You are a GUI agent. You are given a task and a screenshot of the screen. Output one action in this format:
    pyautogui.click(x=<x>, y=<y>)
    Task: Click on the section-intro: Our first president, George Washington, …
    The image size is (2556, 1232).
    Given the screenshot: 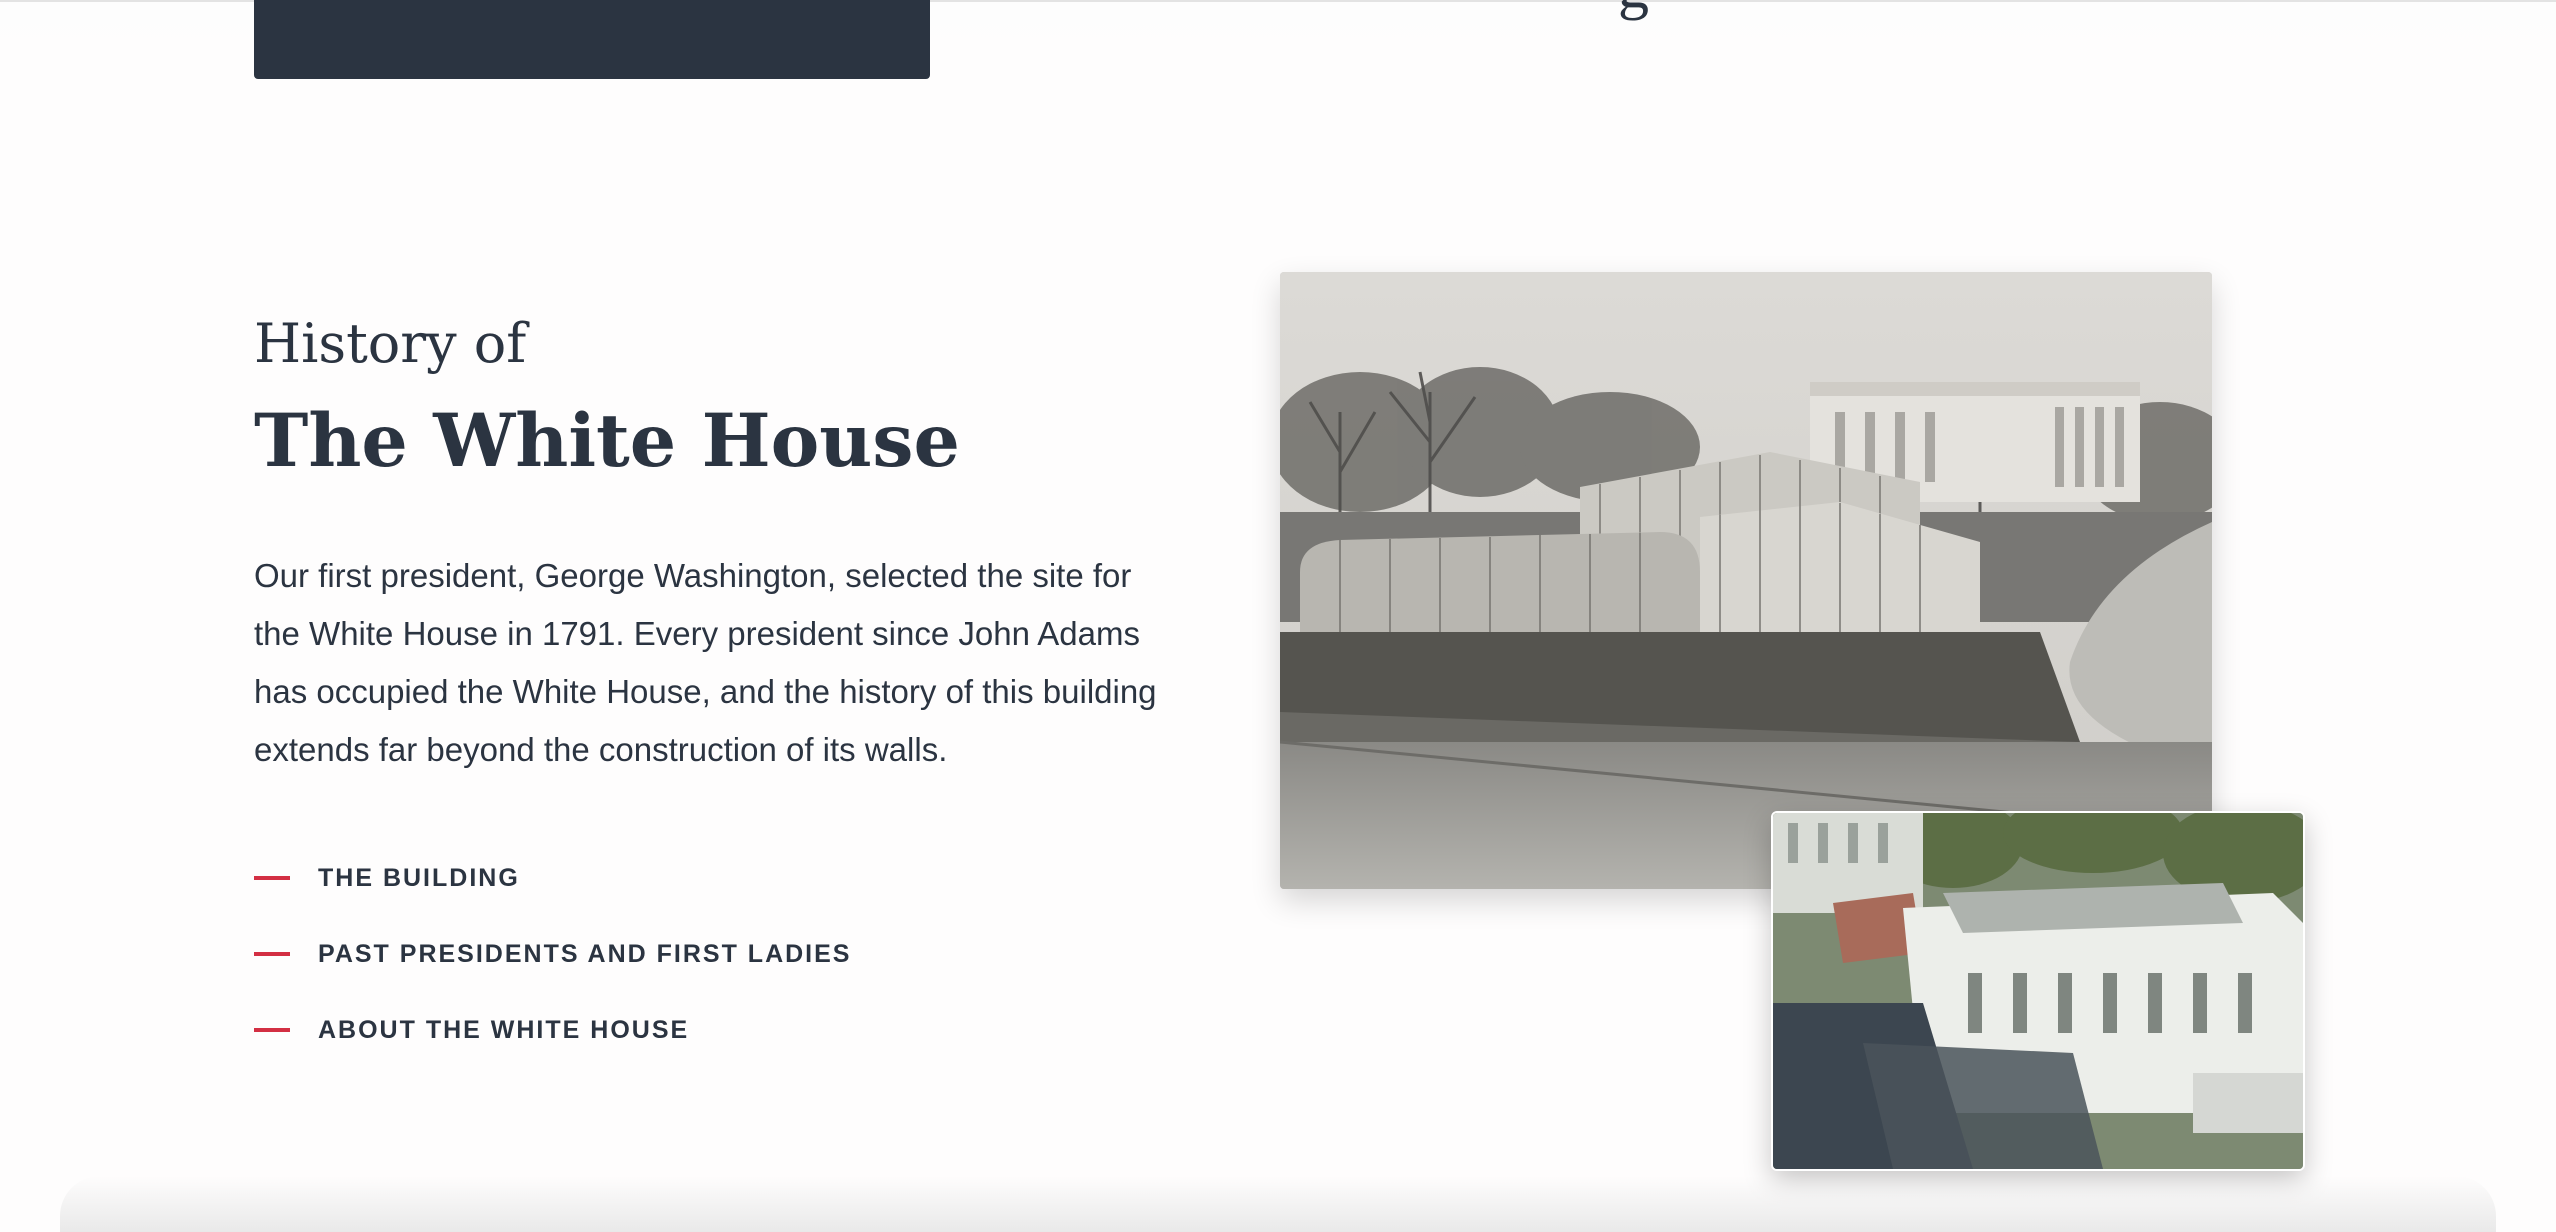 What is the action you would take?
    pyautogui.click(x=705, y=662)
    